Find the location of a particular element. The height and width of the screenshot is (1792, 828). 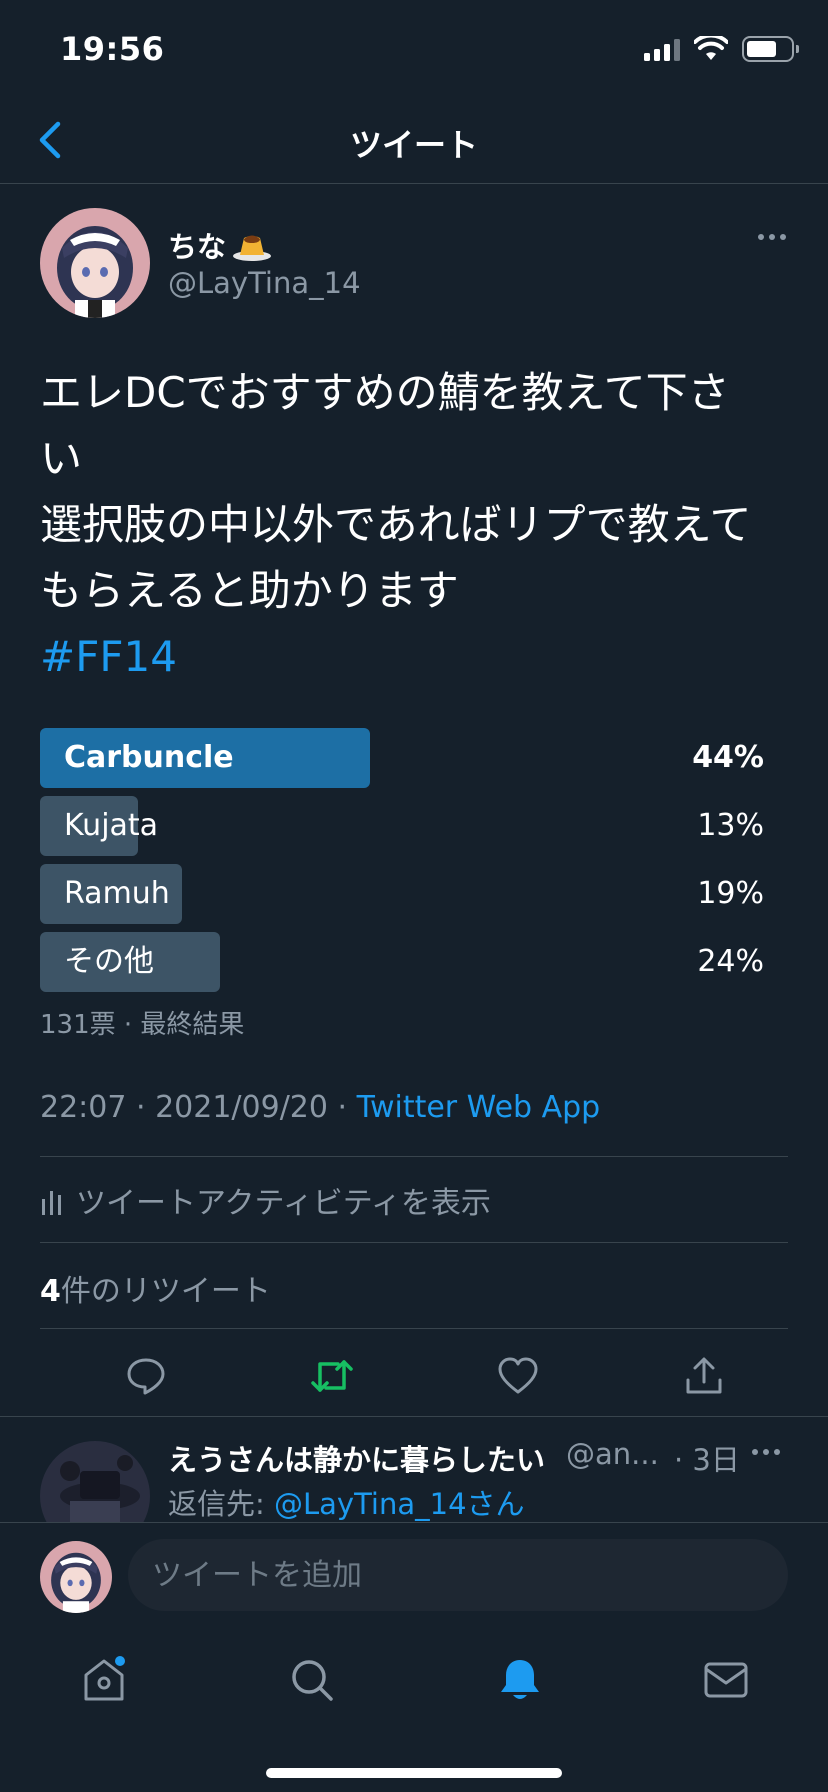

wifi-icon is located at coordinates (711, 48).